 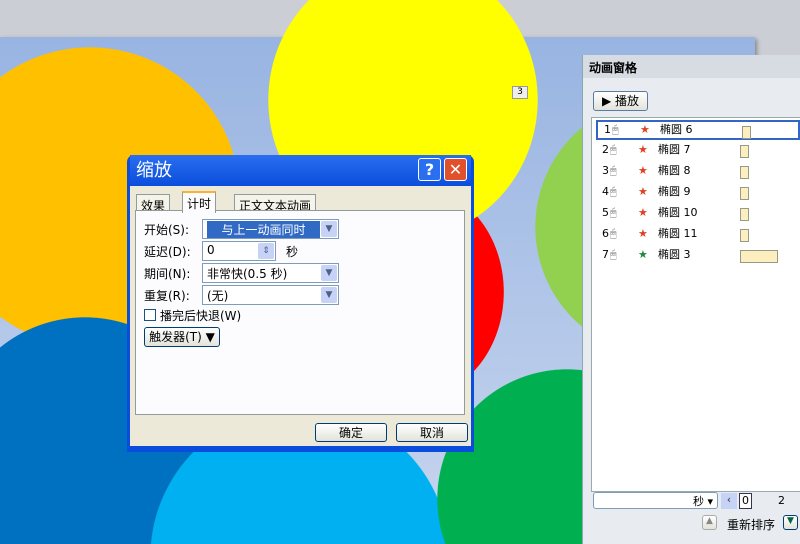 I want to click on start-label: 开始(S):, so click(x=167, y=230).